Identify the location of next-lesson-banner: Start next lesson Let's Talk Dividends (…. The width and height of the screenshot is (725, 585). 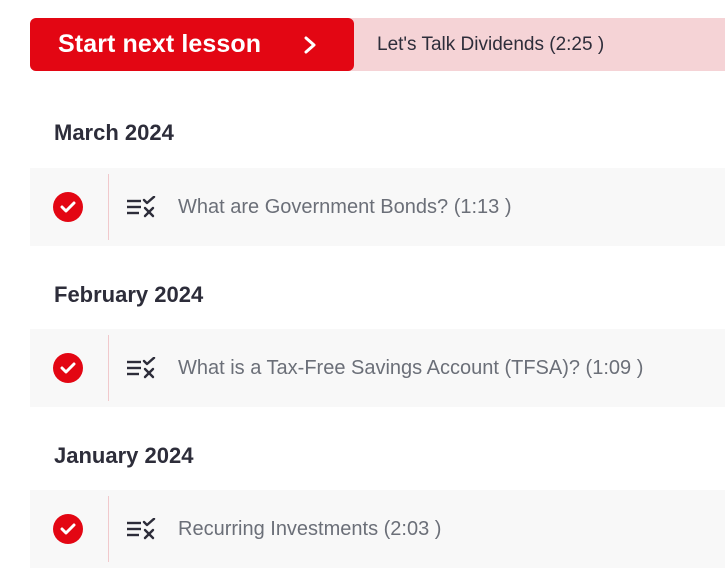
(377, 44).